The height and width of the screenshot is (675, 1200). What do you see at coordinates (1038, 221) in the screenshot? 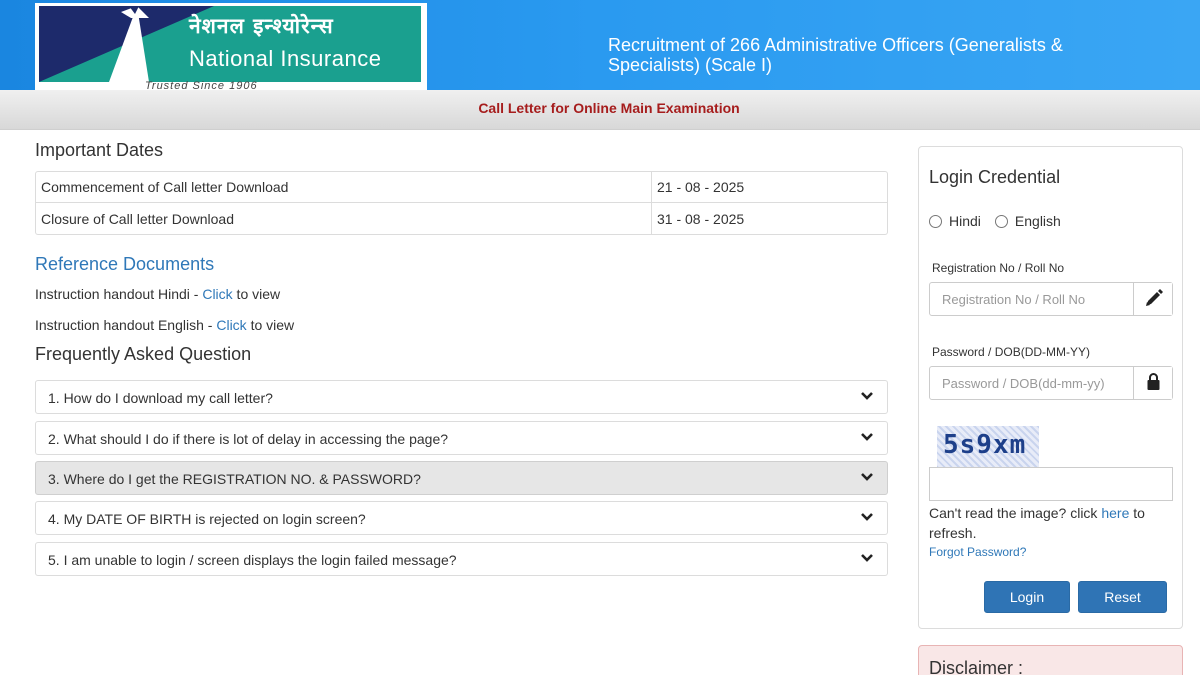
I see `english-radio-label: English` at bounding box center [1038, 221].